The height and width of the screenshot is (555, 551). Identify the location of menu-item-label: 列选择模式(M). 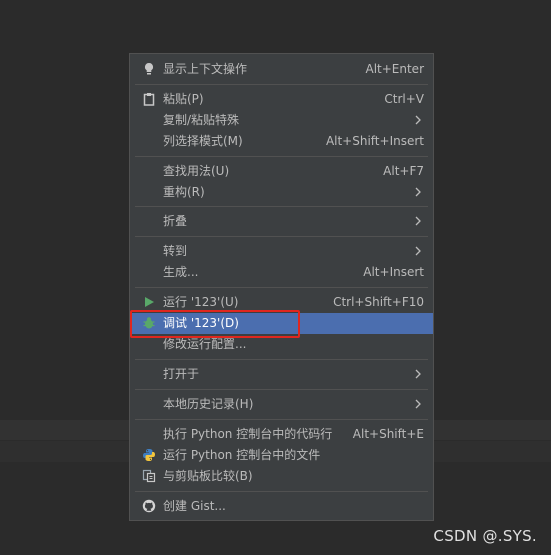
(203, 141).